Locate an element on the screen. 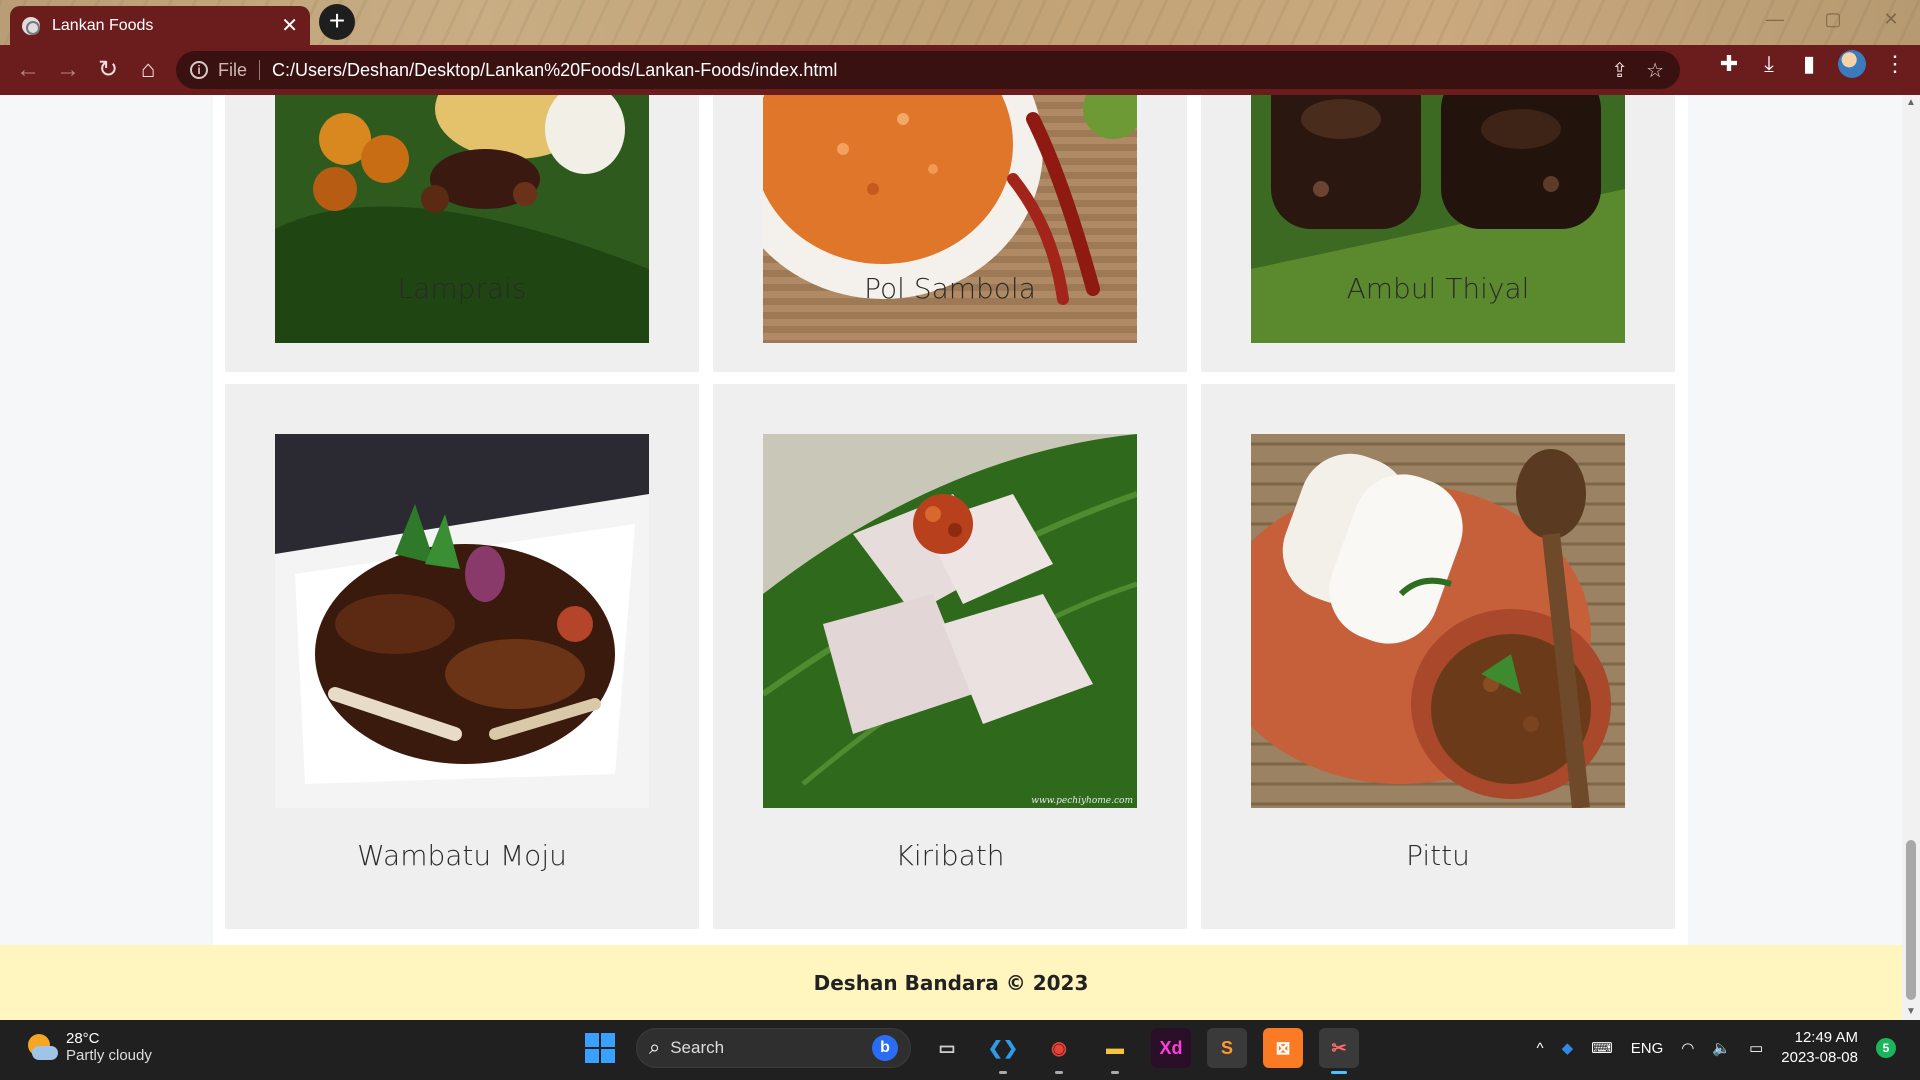 The height and width of the screenshot is (1080, 1920). shield-icon: ◆ is located at coordinates (1568, 1048).